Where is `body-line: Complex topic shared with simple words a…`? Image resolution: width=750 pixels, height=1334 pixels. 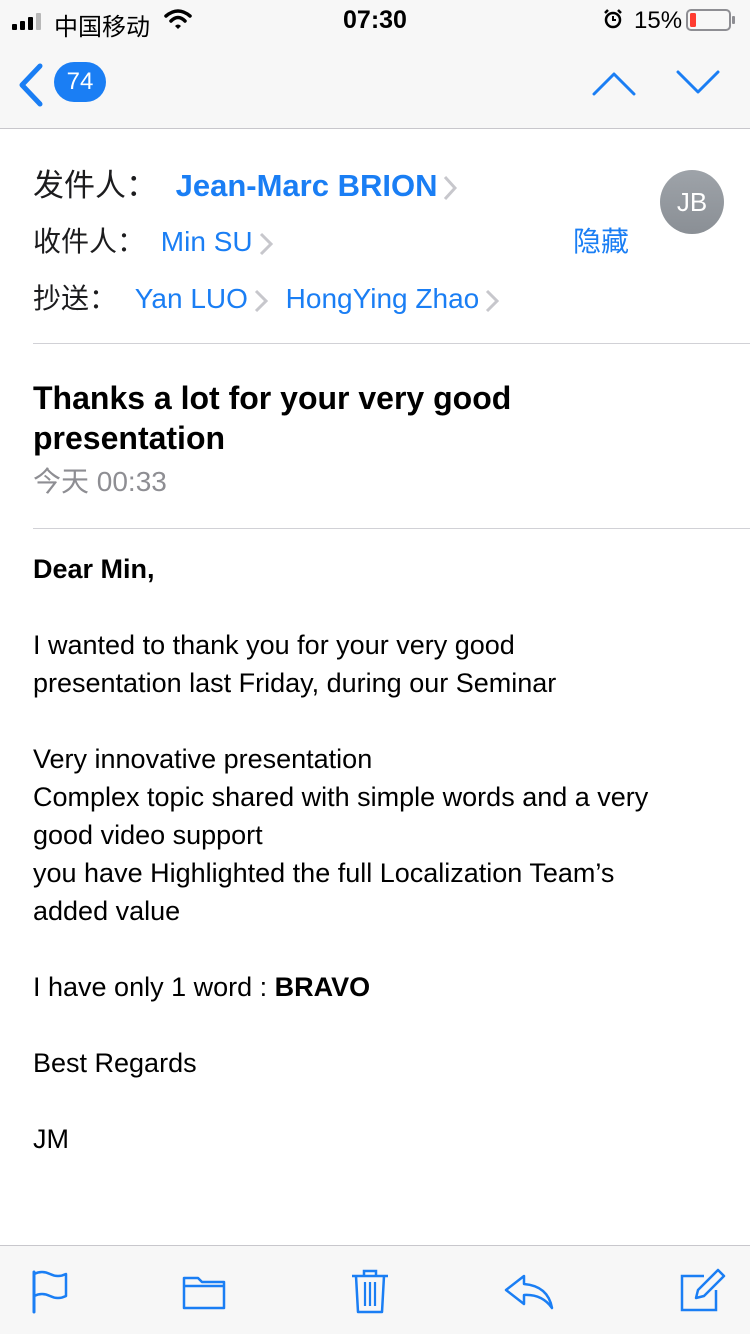 body-line: Complex topic shared with simple words a… is located at coordinates (341, 797).